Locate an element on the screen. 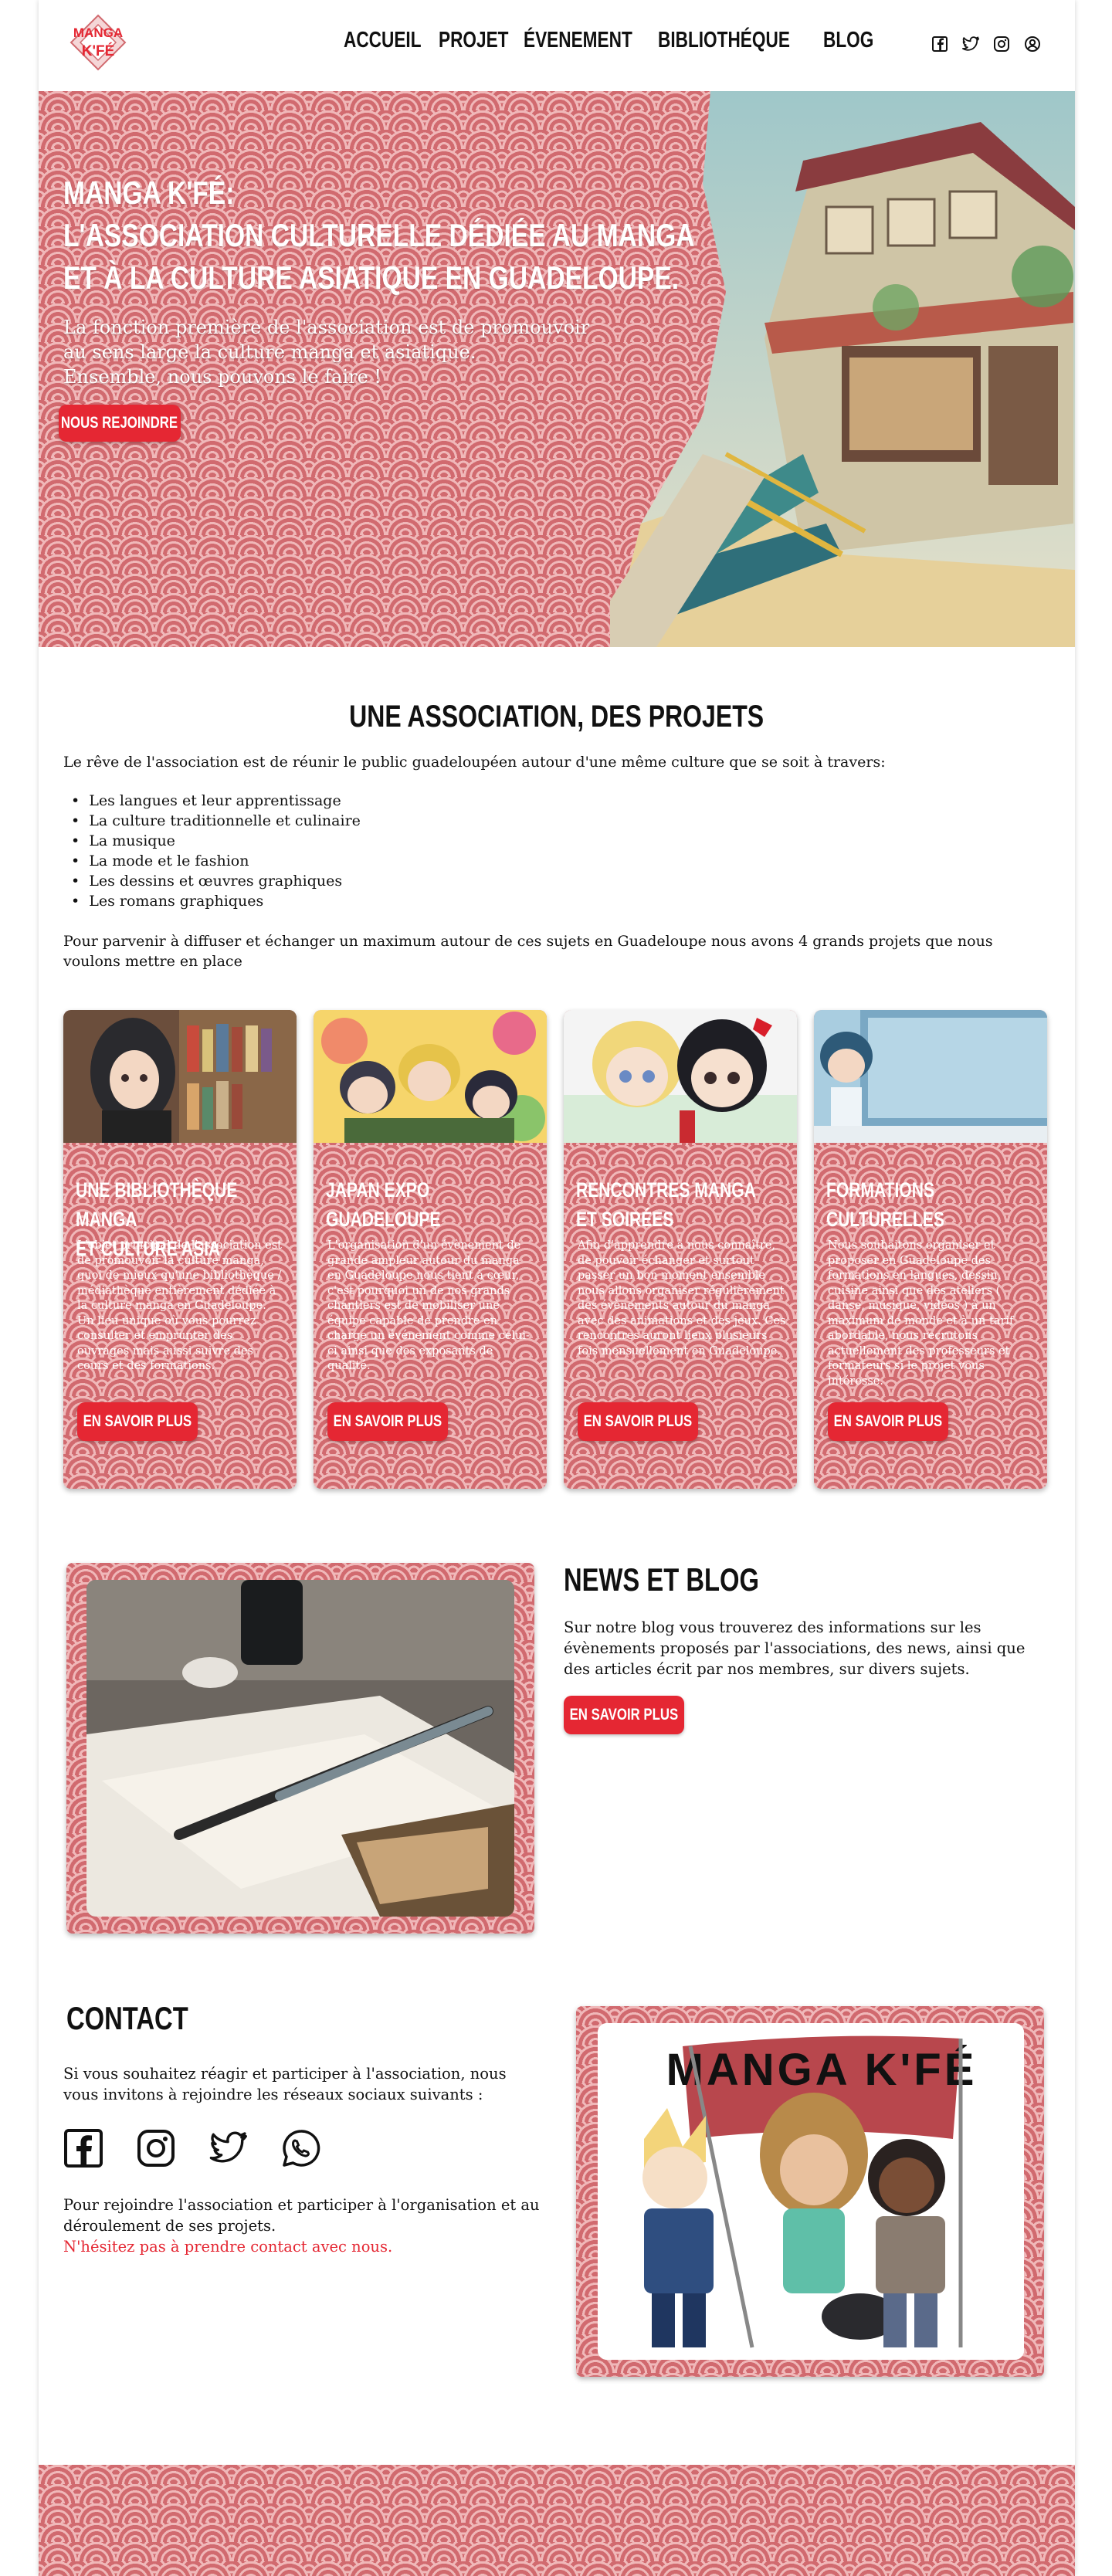 This screenshot has width=1112, height=2576. card-image-formations is located at coordinates (931, 1076).